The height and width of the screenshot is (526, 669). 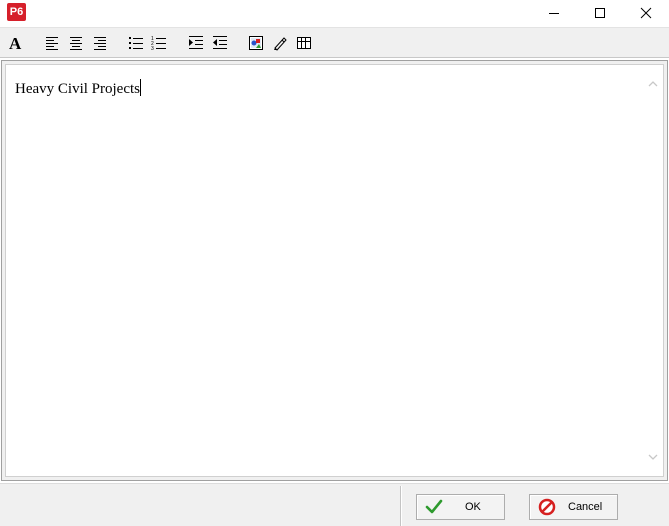 I want to click on insert-picture-button, so click(x=256, y=43).